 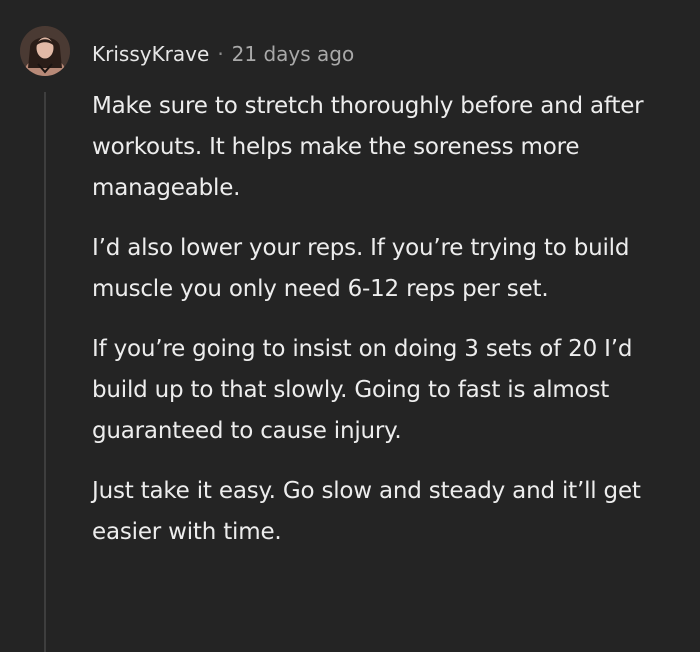 I want to click on avatar-image, so click(x=45, y=51).